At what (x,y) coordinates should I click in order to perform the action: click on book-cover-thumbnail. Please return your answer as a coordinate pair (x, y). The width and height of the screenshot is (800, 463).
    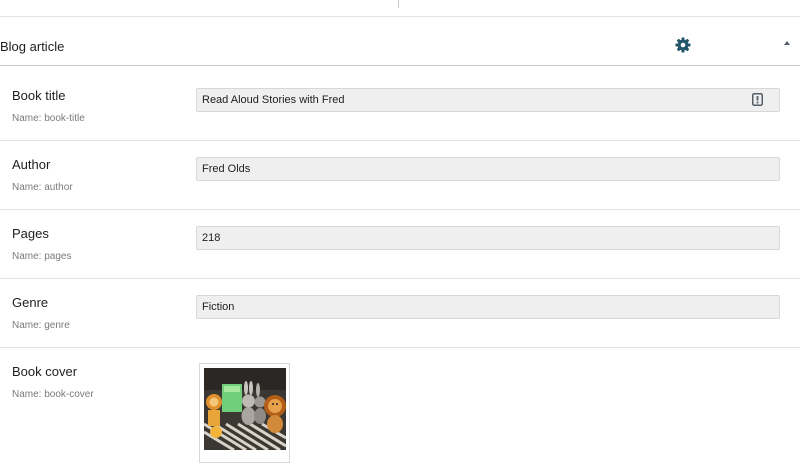
    Looking at the image, I should click on (245, 409).